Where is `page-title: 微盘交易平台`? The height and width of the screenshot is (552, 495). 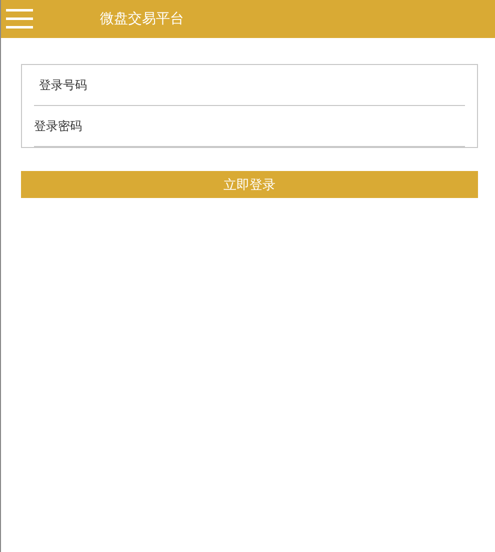 page-title: 微盘交易平台 is located at coordinates (142, 19).